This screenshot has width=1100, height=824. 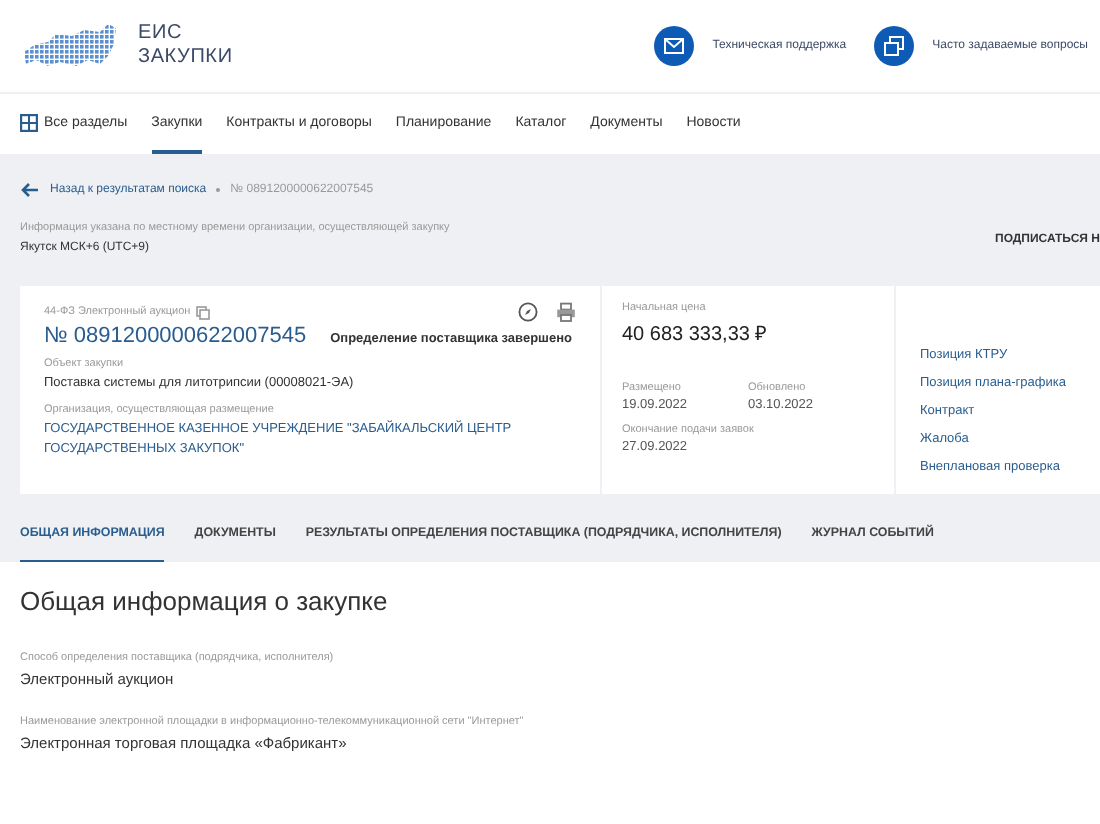 I want to click on procurement-number: № 0891200000622007545, so click(x=175, y=336).